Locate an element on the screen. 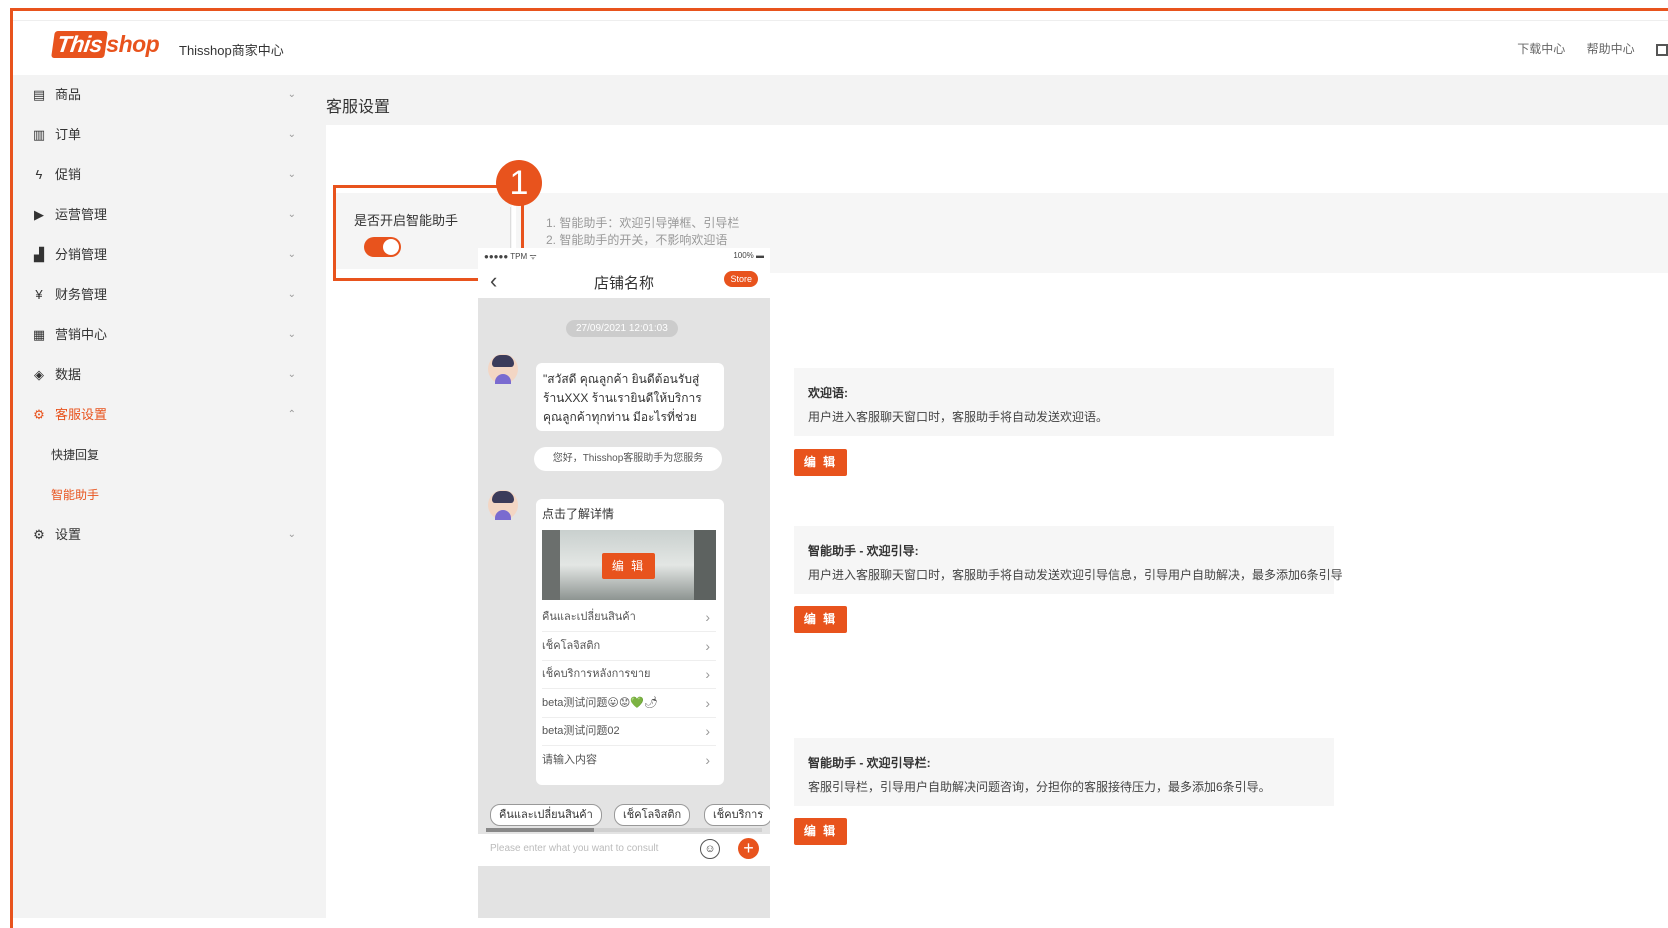 This screenshot has width=1668, height=928. sidebar-subitem-smart-assistant: 智能助手 is located at coordinates (169, 495).